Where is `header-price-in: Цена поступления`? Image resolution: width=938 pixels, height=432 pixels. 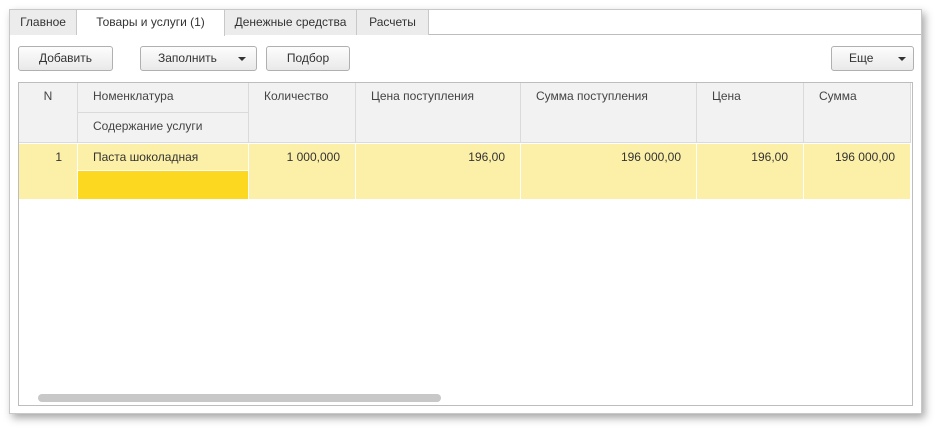 header-price-in: Цена поступления is located at coordinates (438, 113).